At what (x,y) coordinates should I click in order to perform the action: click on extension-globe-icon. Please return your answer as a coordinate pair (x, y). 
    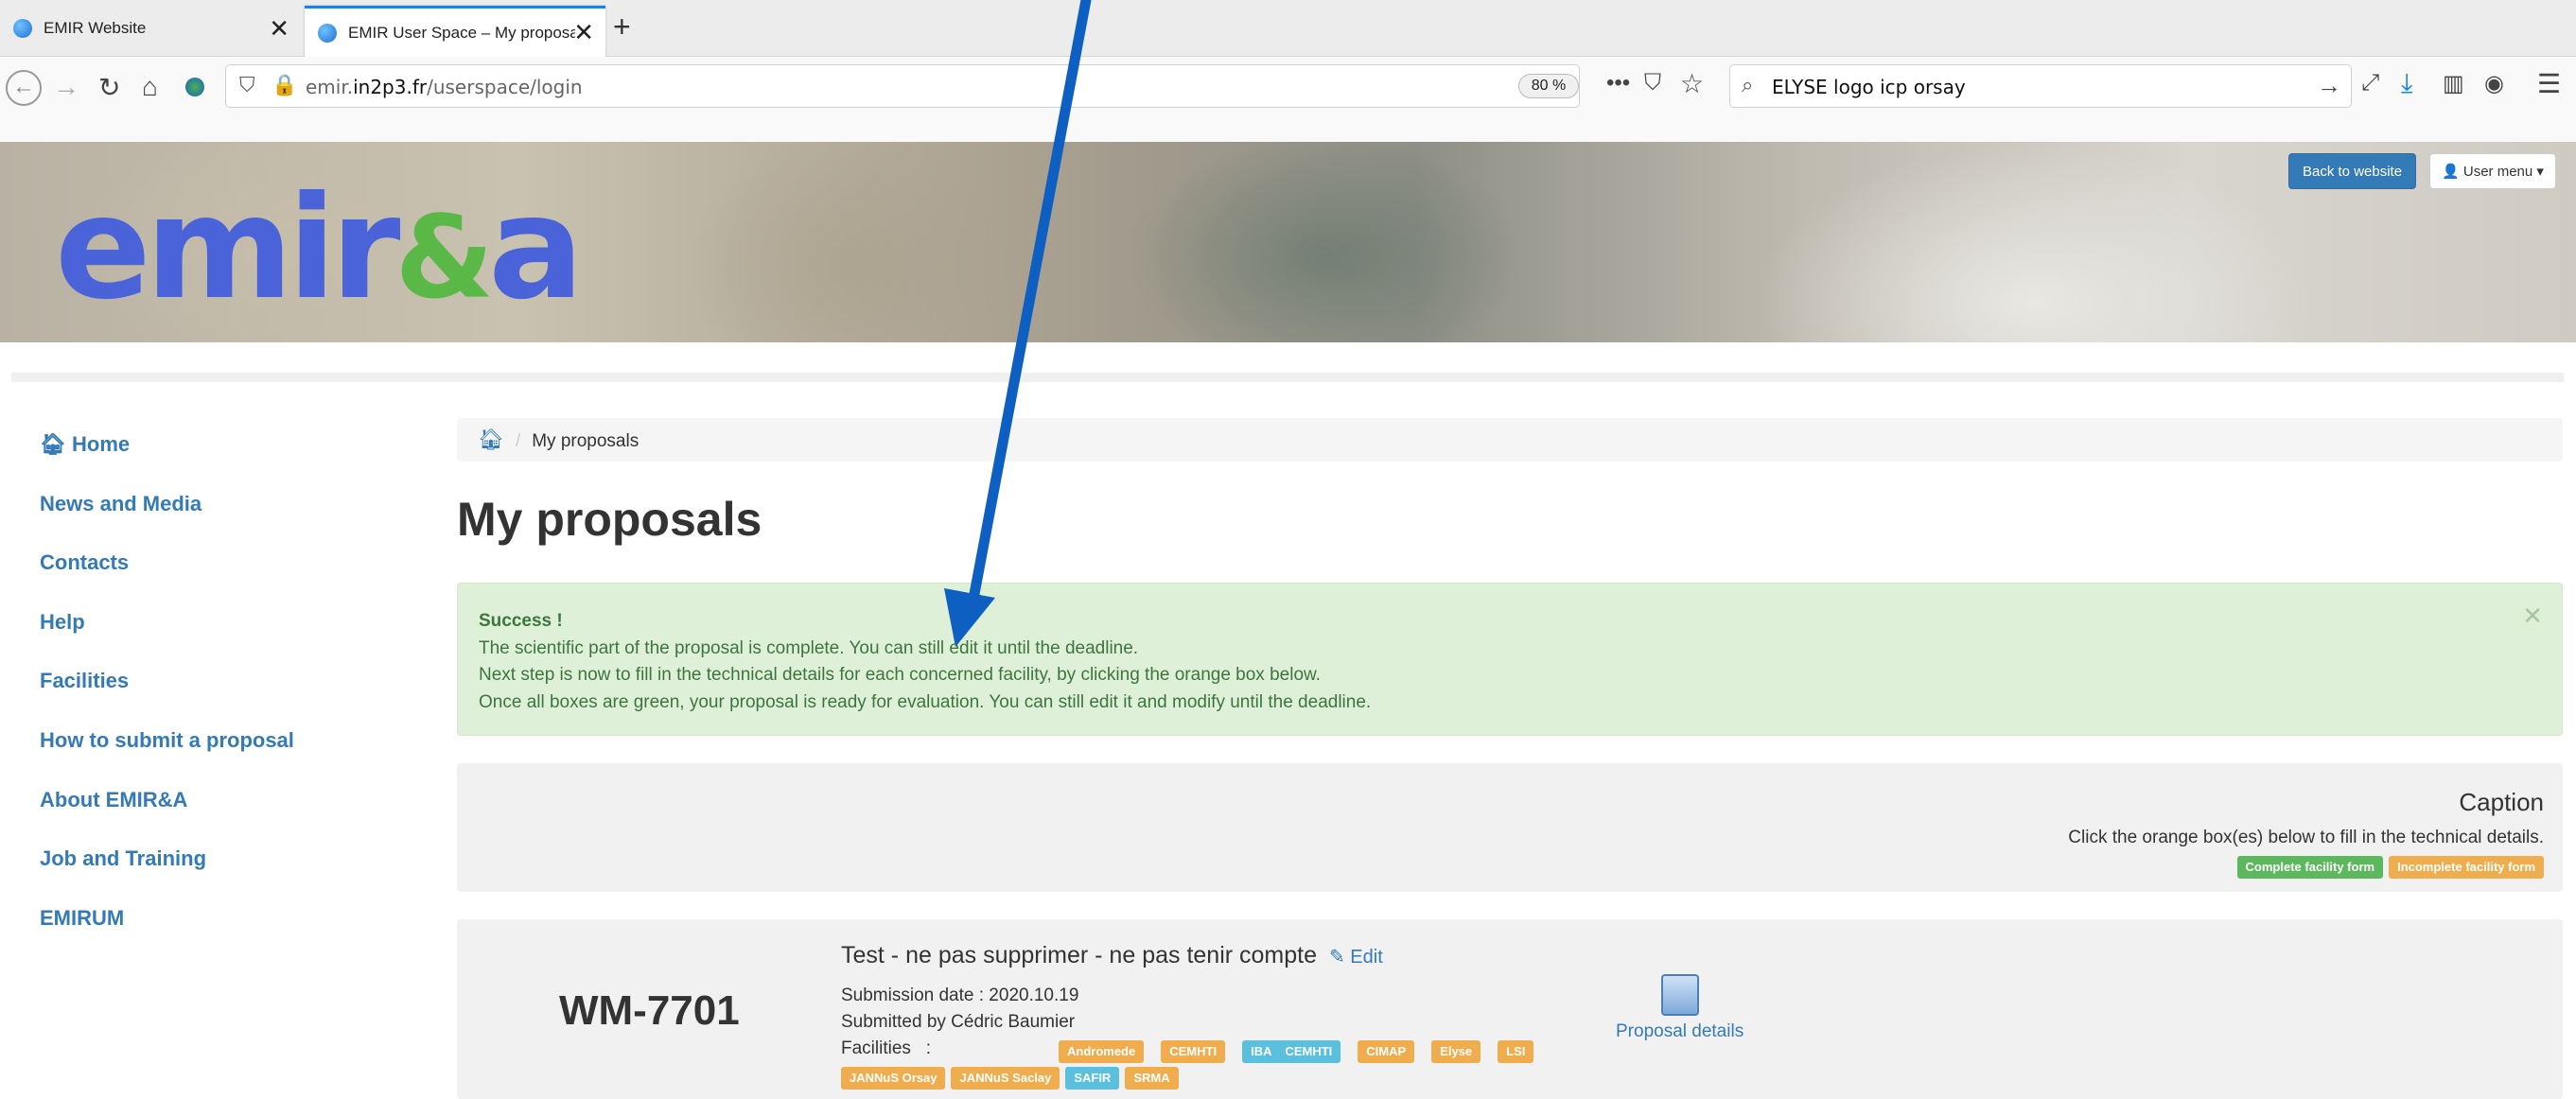
    Looking at the image, I should click on (195, 87).